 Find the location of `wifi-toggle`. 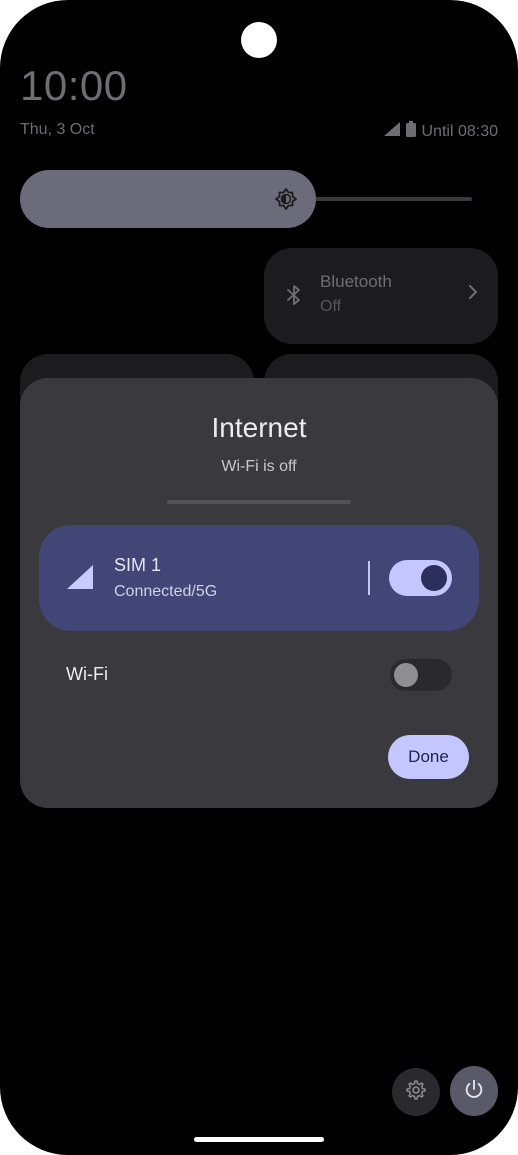

wifi-toggle is located at coordinates (421, 675).